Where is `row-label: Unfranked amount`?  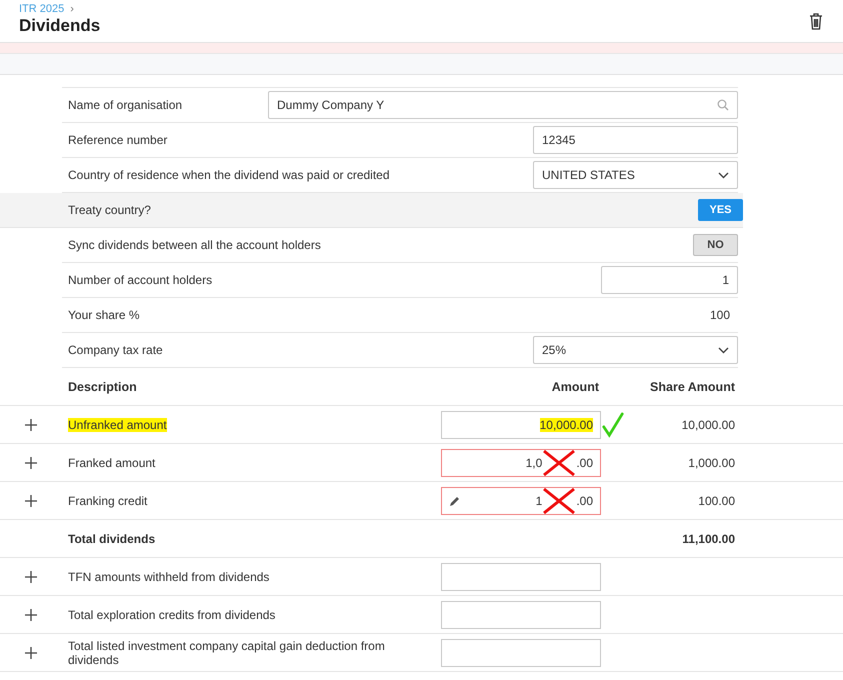 row-label: Unfranked amount is located at coordinates (117, 425).